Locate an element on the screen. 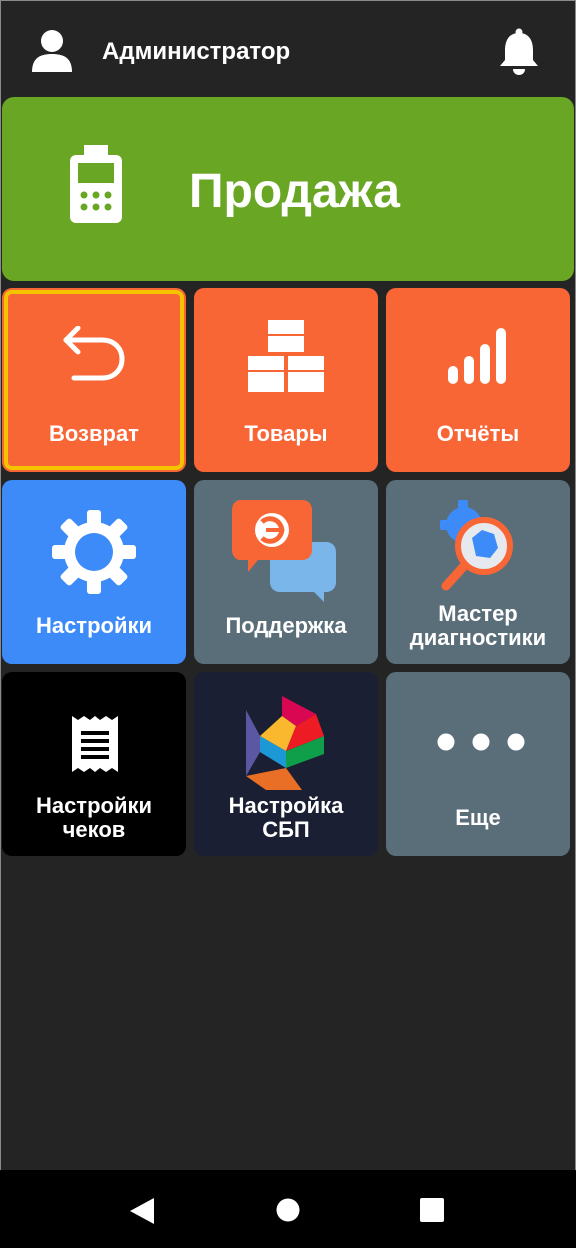 Image resolution: width=576 pixels, height=1248 pixels. sbp-logo-icon is located at coordinates (285, 743).